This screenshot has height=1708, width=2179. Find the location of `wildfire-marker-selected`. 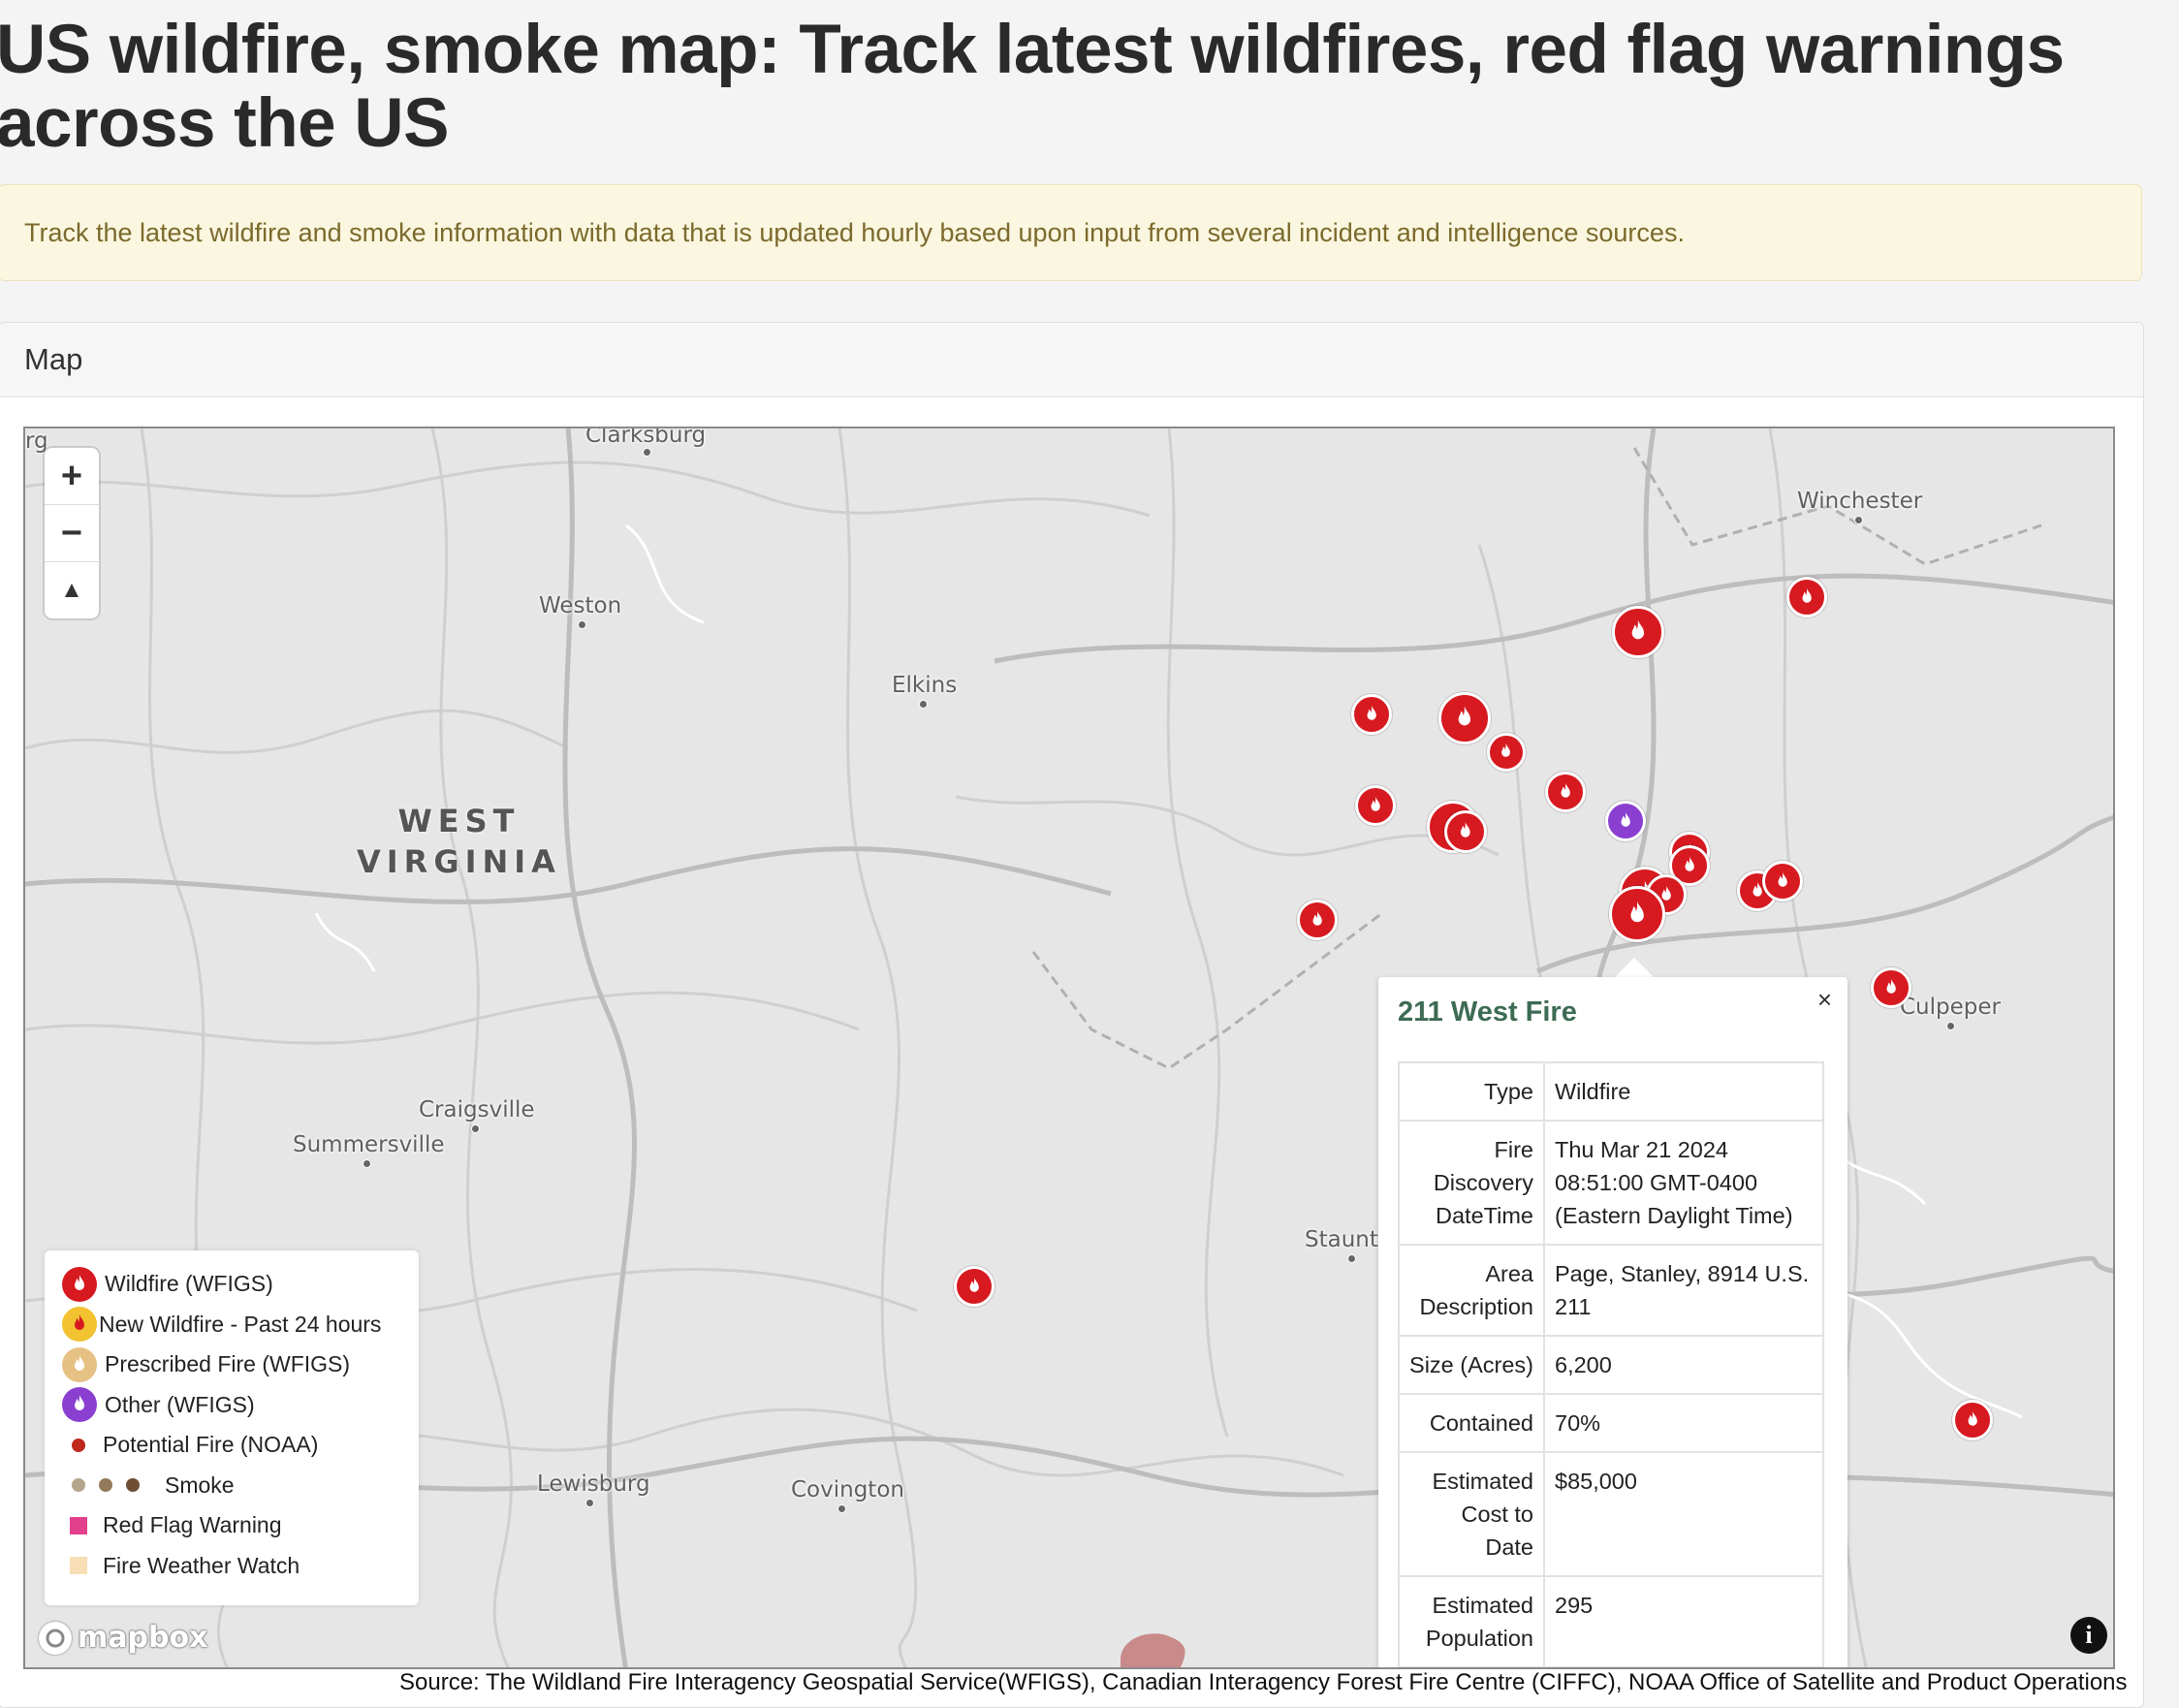

wildfire-marker-selected is located at coordinates (1637, 914).